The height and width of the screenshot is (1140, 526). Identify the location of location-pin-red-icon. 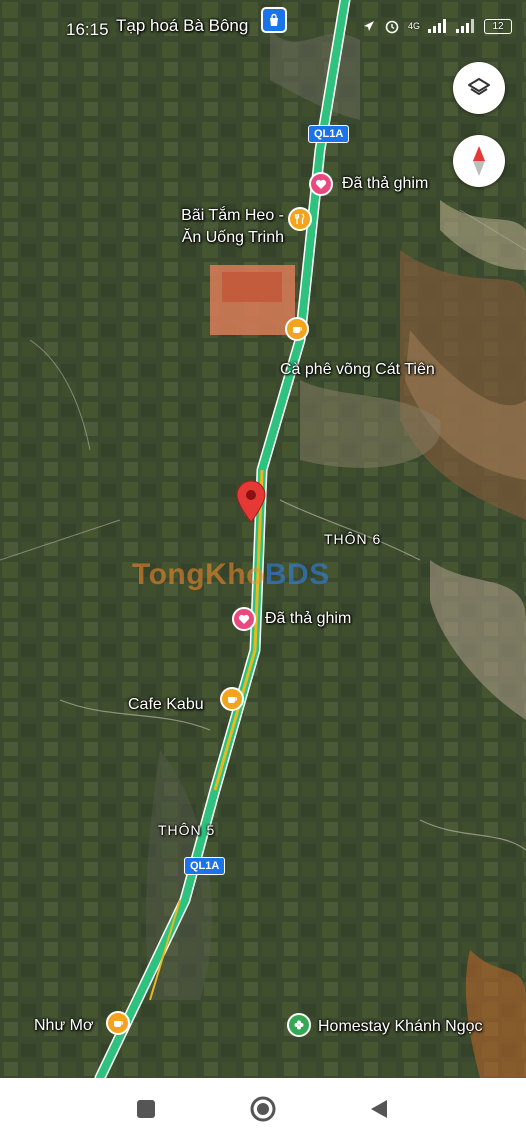
(251, 501).